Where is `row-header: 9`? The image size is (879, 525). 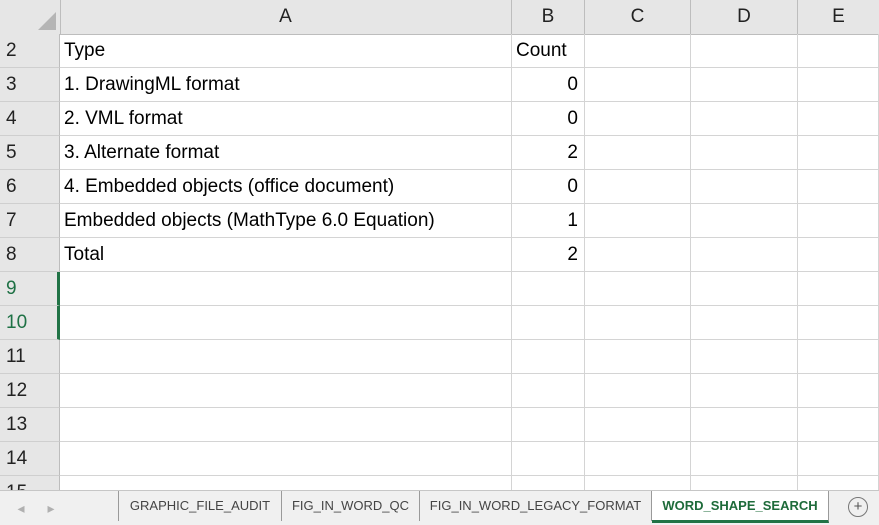 row-header: 9 is located at coordinates (30, 289).